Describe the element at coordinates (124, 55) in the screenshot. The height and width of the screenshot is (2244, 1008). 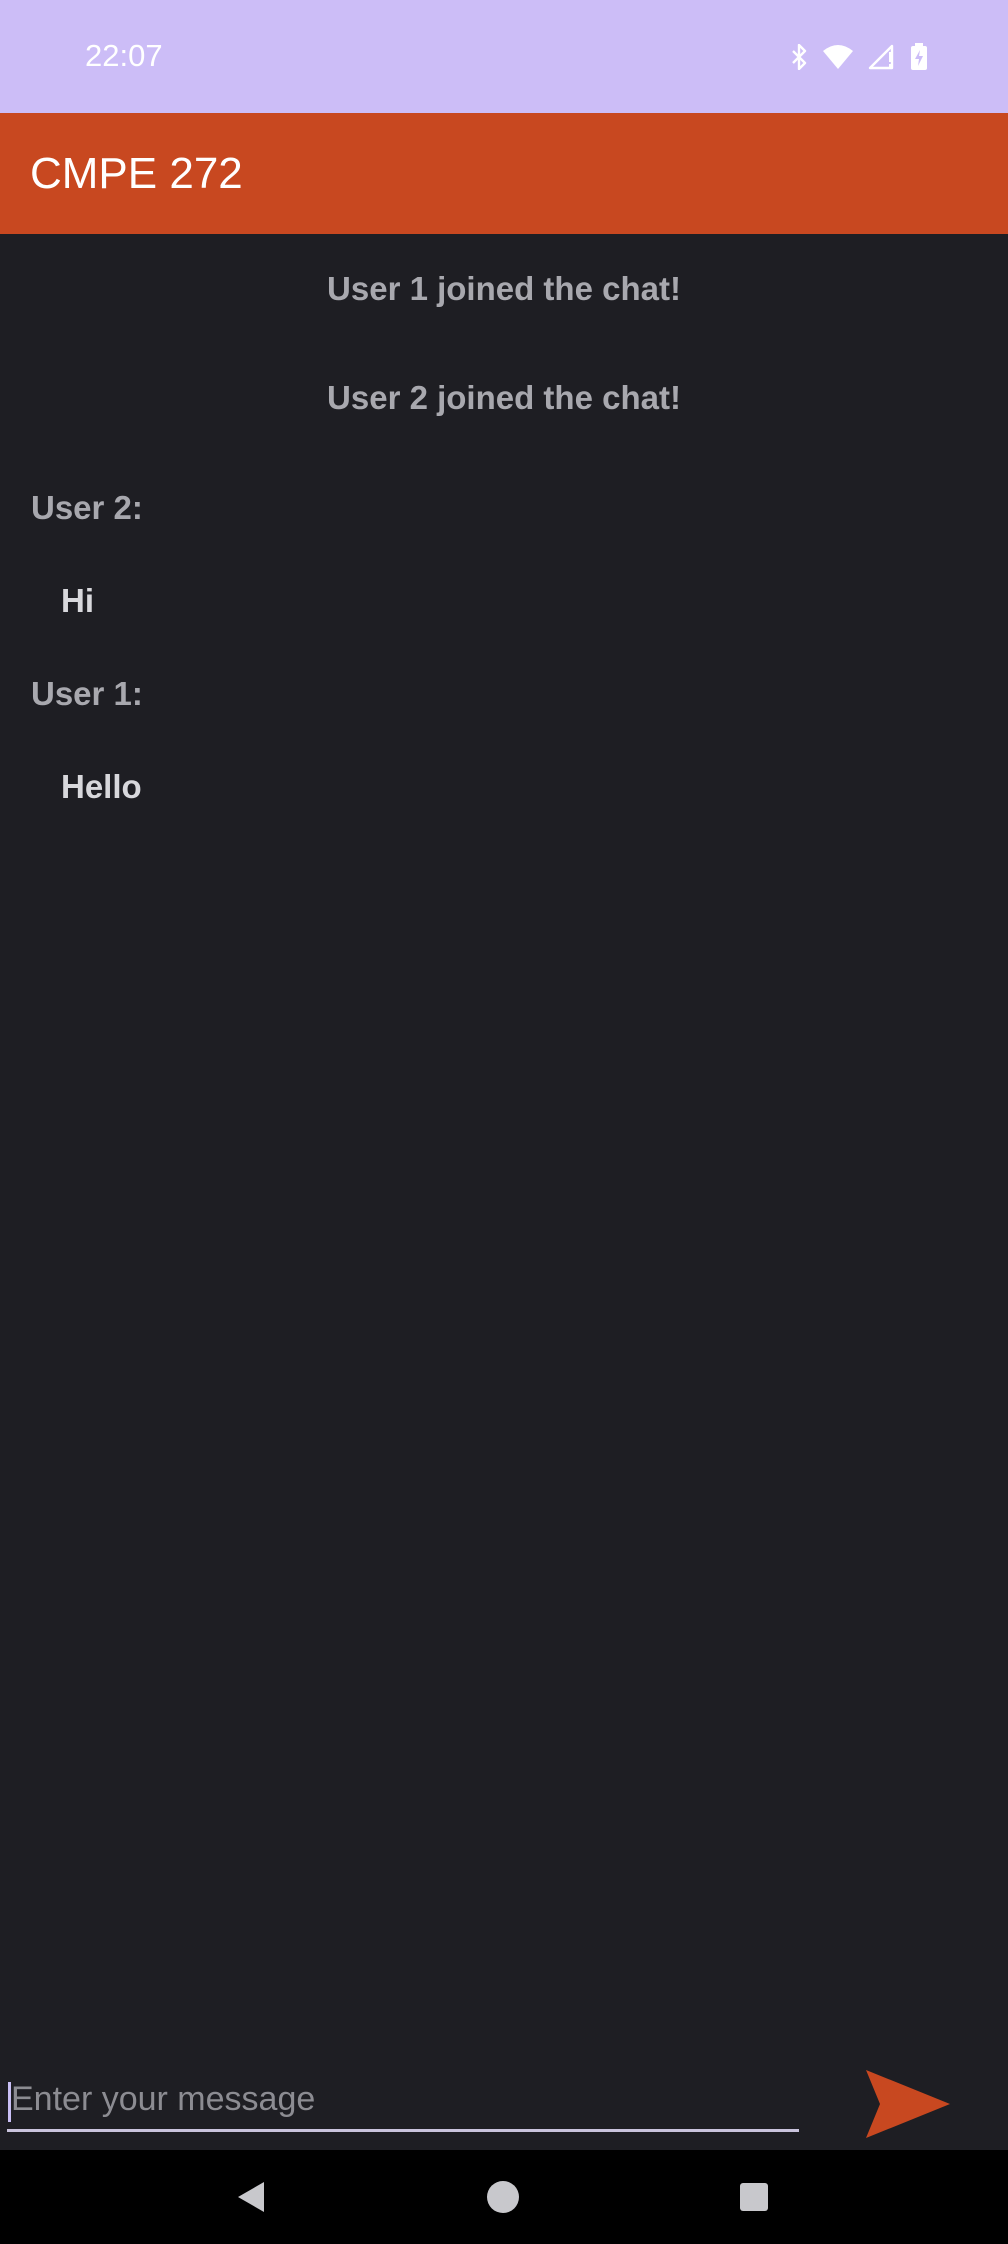
I see `status-time: 22:07` at that location.